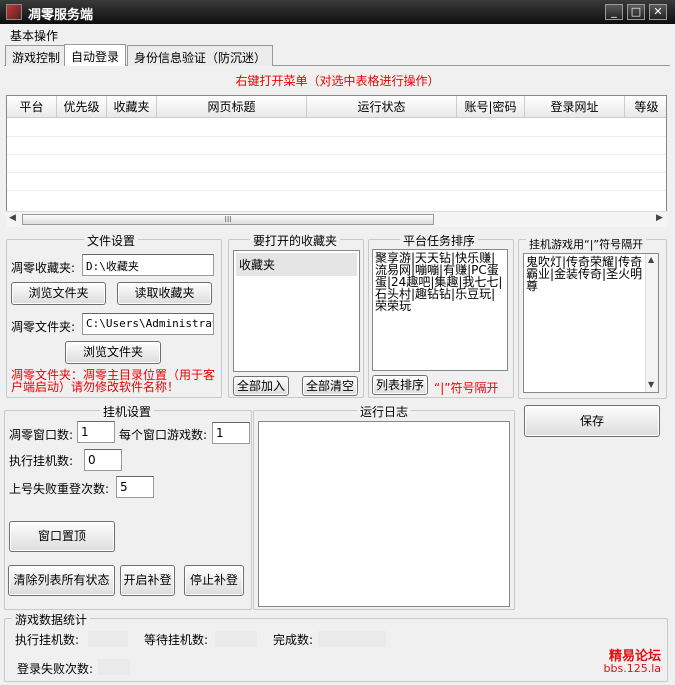 The height and width of the screenshot is (685, 675). I want to click on list-item: 收藏夹, so click(296, 264).